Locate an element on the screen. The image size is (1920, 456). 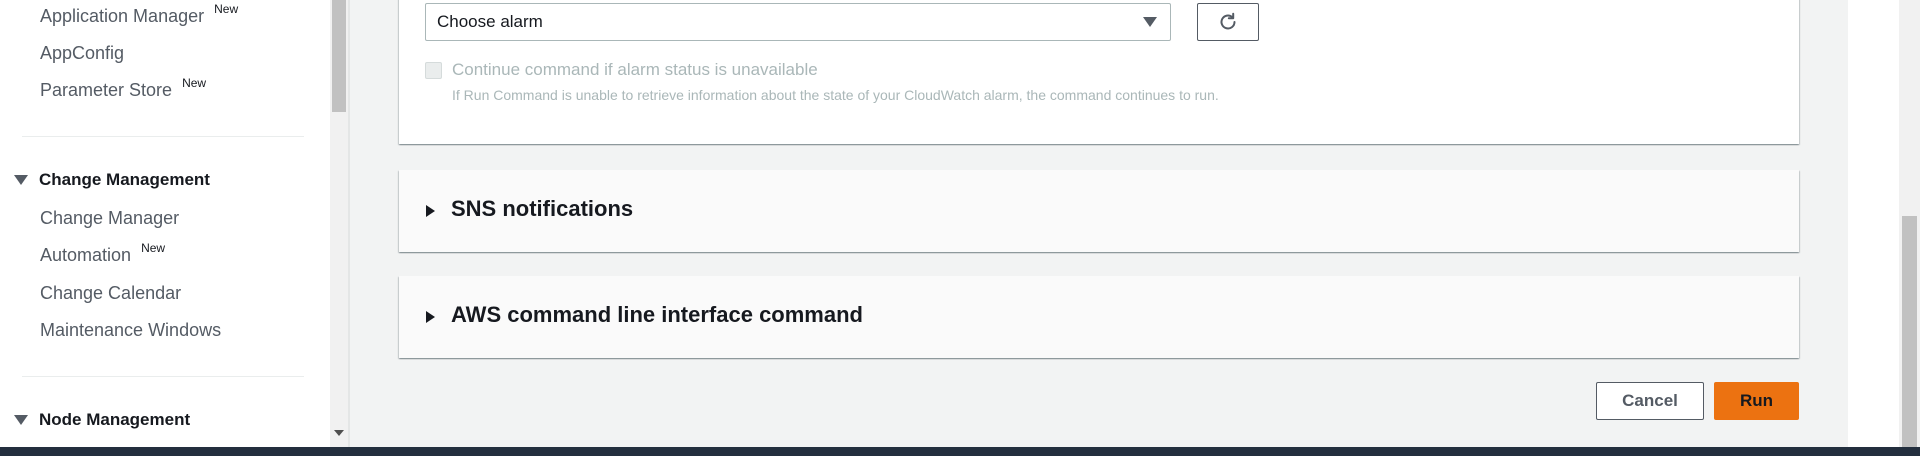
cancel-button: Cancel is located at coordinates (1650, 401).